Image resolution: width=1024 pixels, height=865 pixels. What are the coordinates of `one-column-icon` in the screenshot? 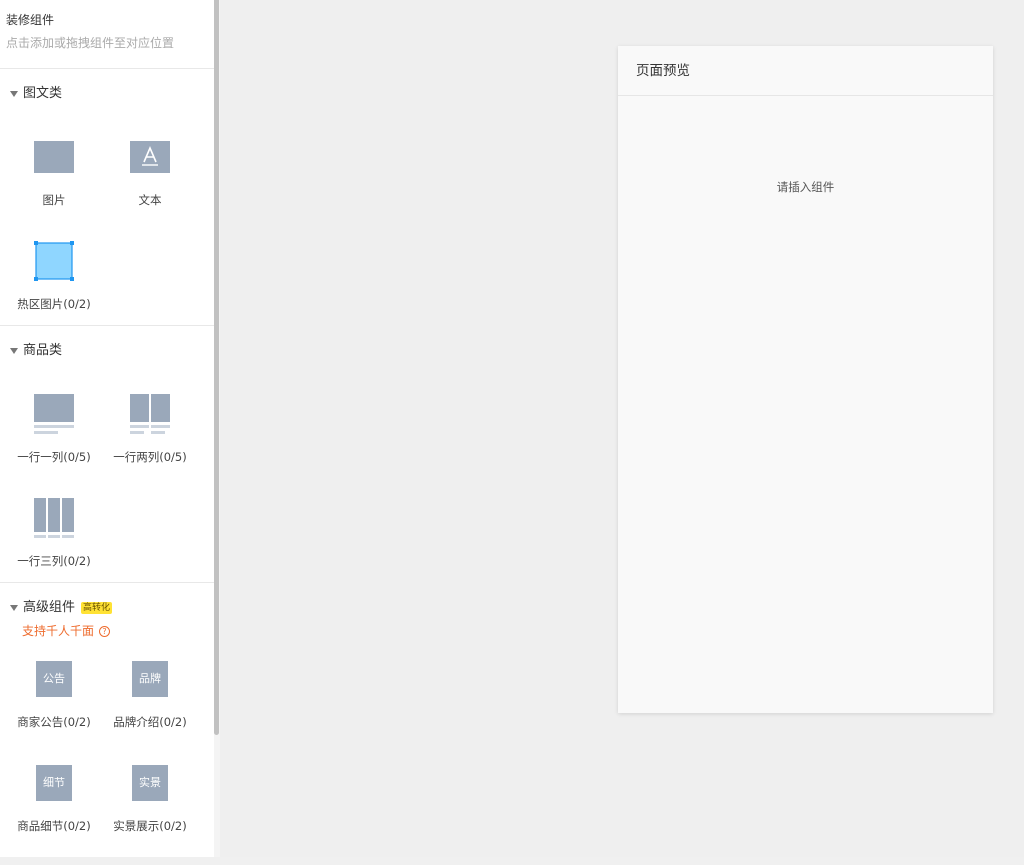 It's located at (54, 416).